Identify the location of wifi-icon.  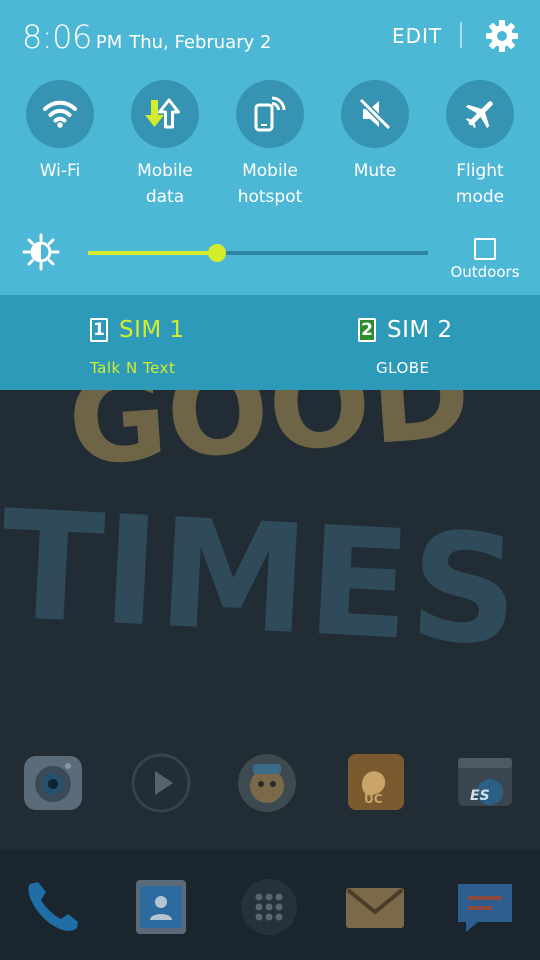
(60, 114).